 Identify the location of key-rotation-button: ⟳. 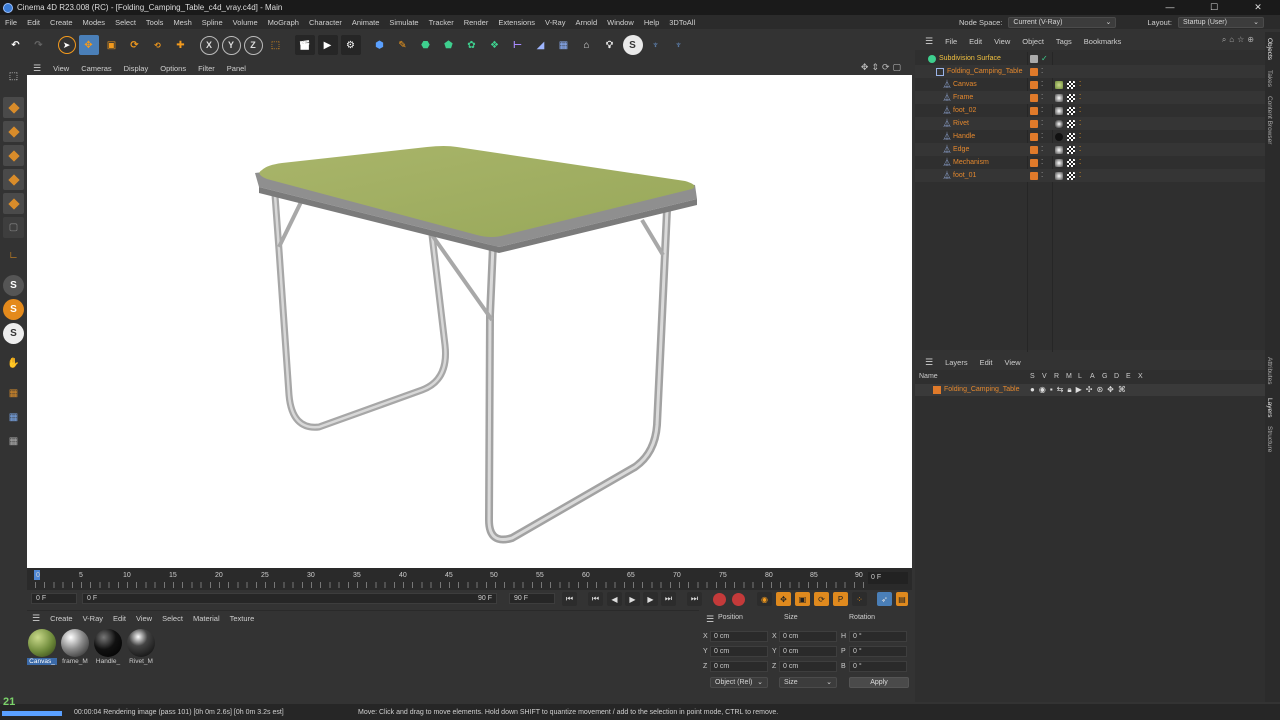
(821, 599).